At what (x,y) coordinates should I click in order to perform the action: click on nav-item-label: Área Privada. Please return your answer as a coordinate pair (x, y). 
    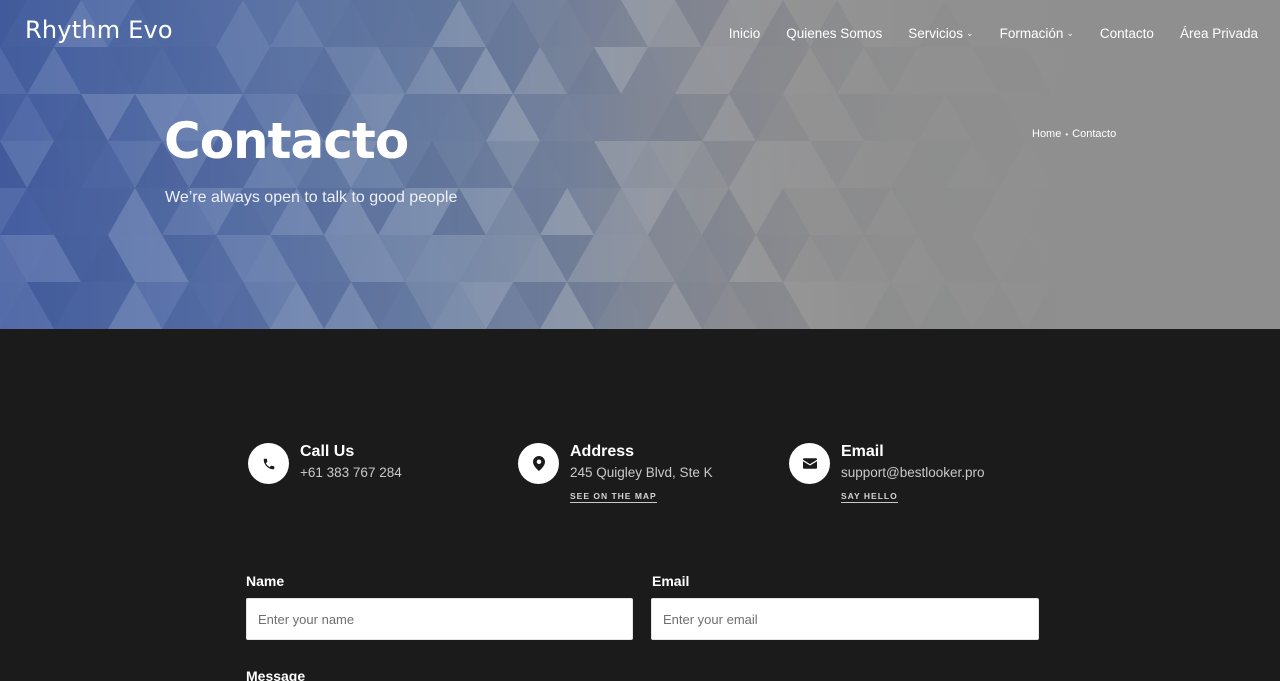
    Looking at the image, I should click on (1218, 33).